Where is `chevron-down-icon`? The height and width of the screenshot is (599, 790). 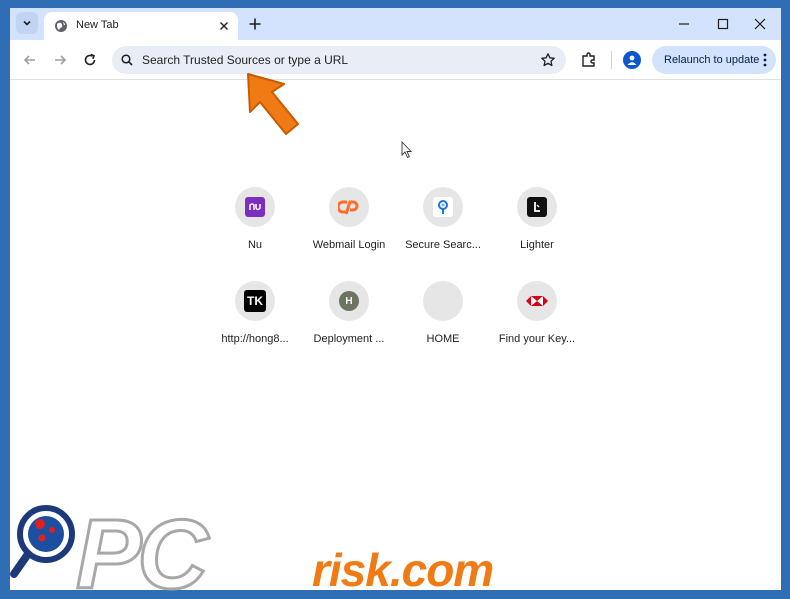
chevron-down-icon is located at coordinates (27, 23).